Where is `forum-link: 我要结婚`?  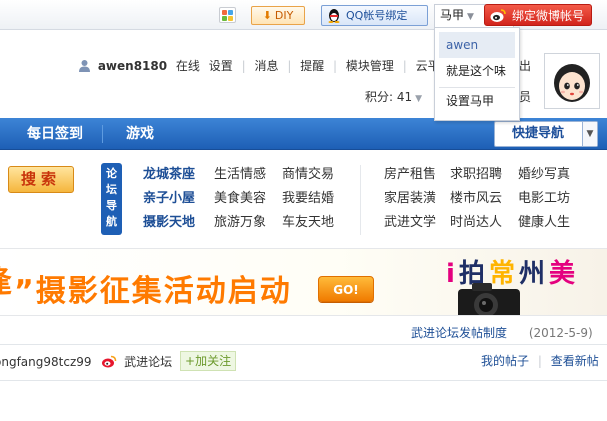 forum-link: 我要结婚 is located at coordinates (308, 199).